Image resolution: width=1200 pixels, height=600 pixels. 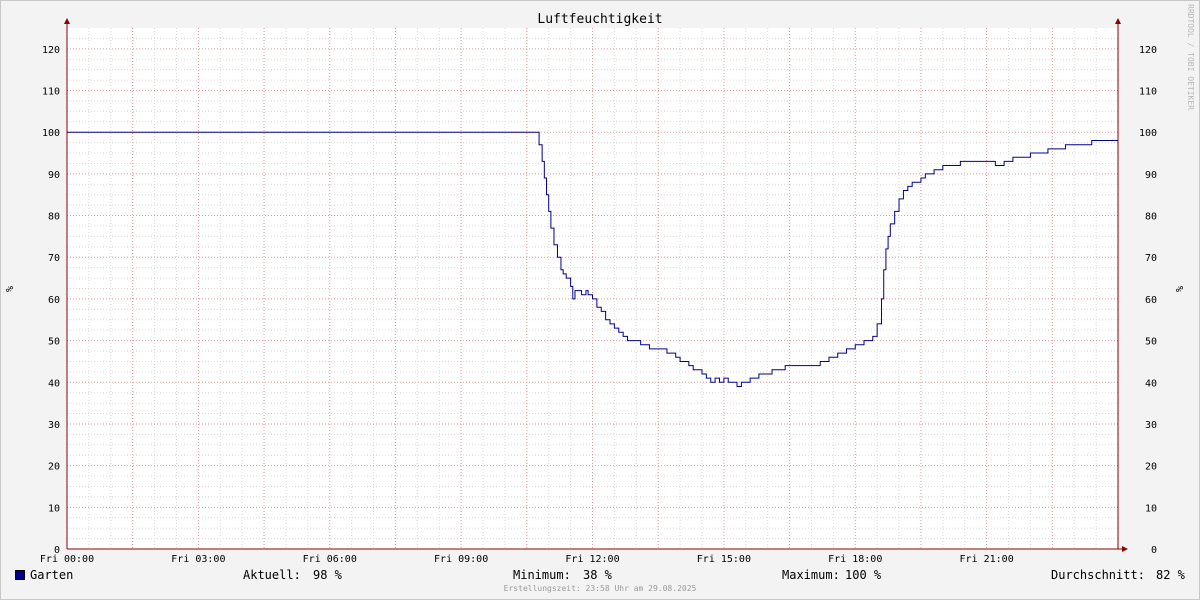 I want to click on creation-time: Erstellungszeit: 23:58 Uhr am 29.08.2025, so click(x=600, y=588).